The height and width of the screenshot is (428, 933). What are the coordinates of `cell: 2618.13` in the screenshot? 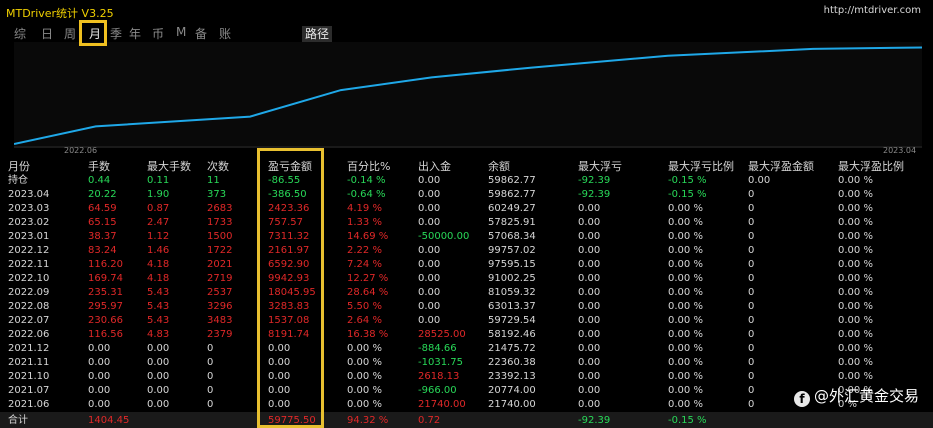 It's located at (439, 376).